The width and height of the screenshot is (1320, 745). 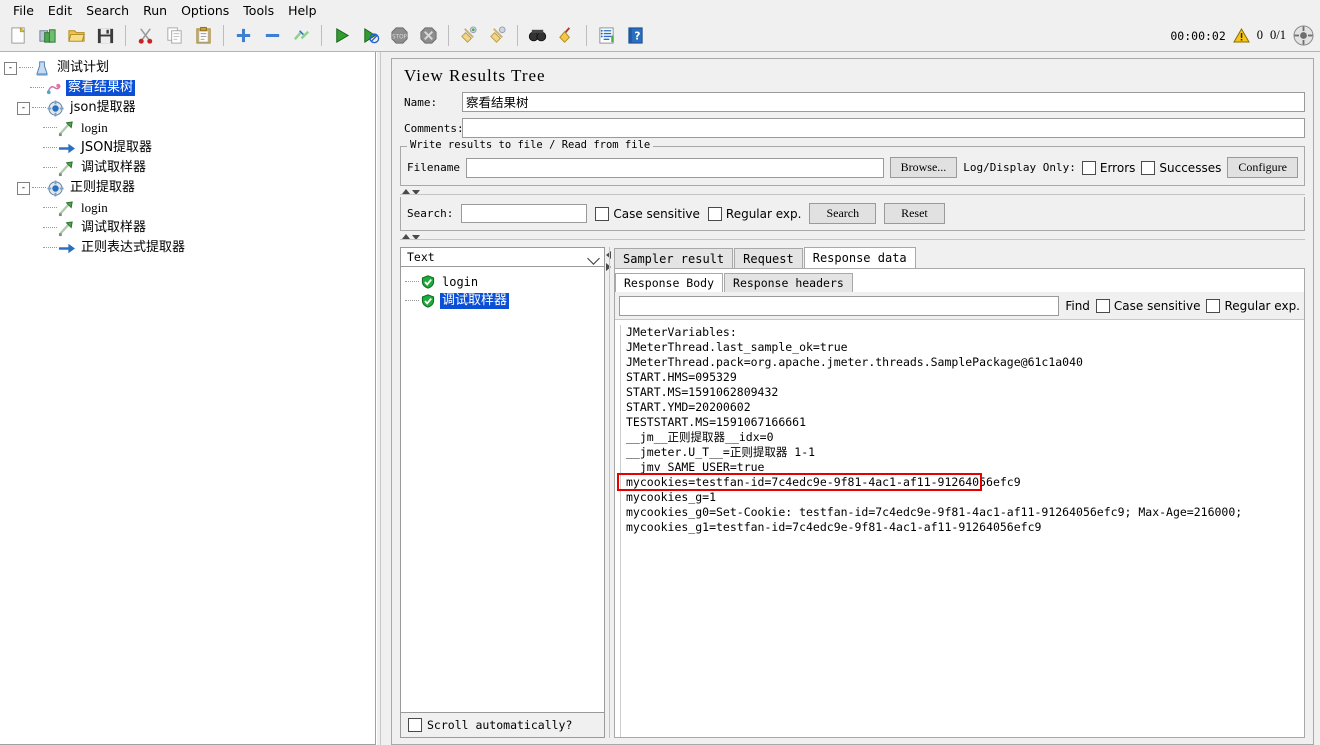 What do you see at coordinates (189, 68) in the screenshot?
I see `tree-node-0: - 测试计划` at bounding box center [189, 68].